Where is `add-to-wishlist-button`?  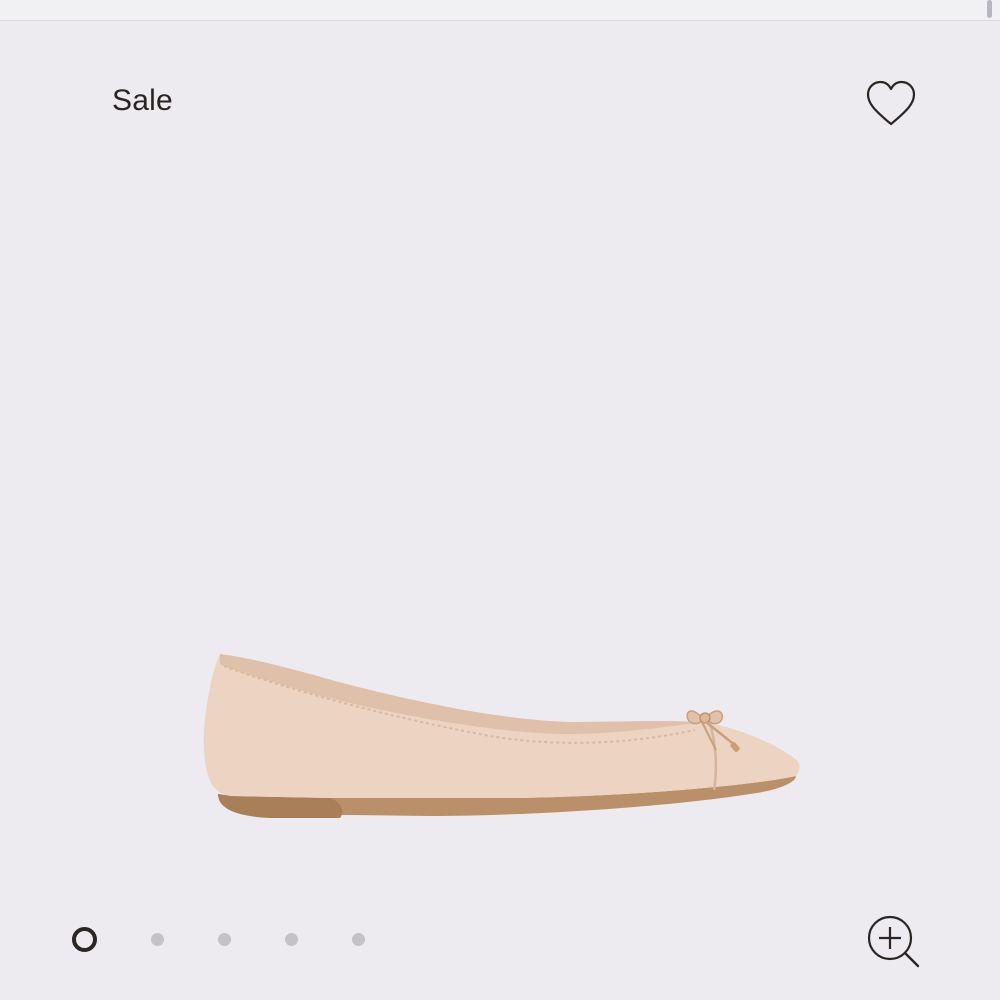 add-to-wishlist-button is located at coordinates (891, 104).